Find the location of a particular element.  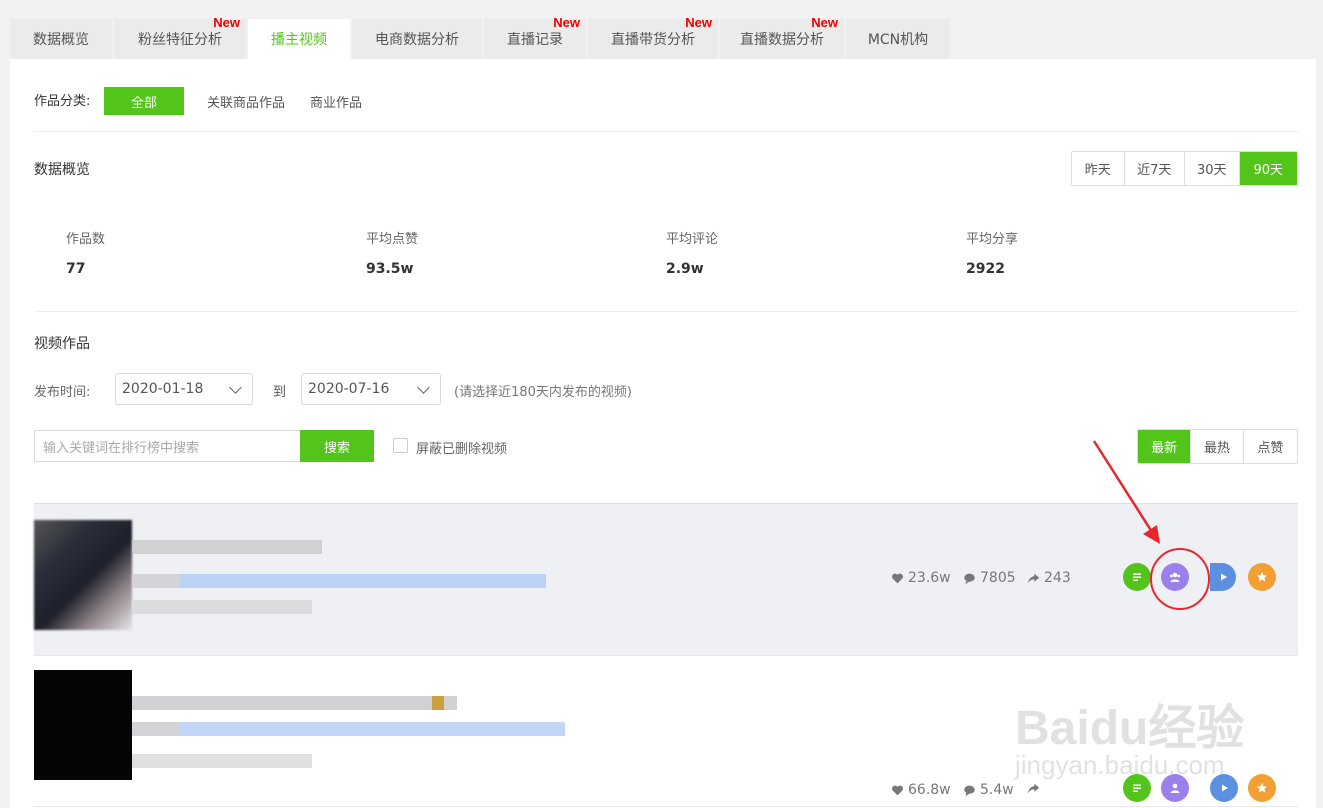

stat-label-works: 作品数 is located at coordinates (86, 239).